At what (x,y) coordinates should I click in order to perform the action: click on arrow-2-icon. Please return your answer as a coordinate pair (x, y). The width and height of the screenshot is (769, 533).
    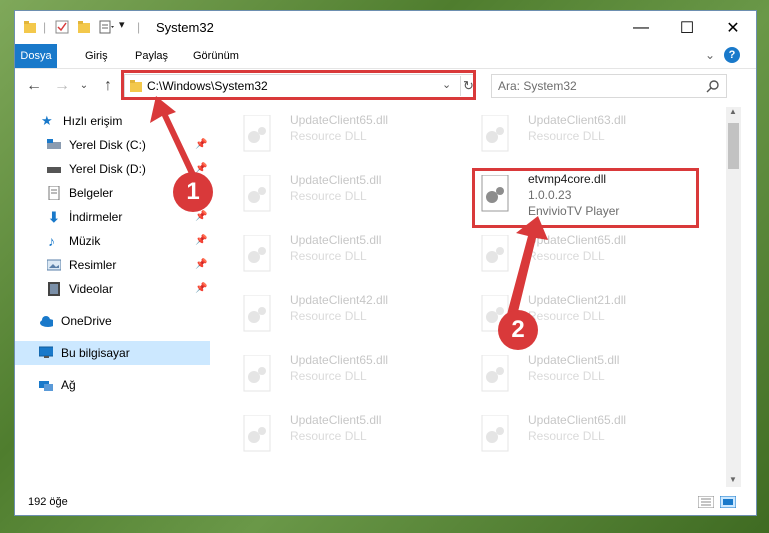
    Looking at the image, I should click on (527, 268).